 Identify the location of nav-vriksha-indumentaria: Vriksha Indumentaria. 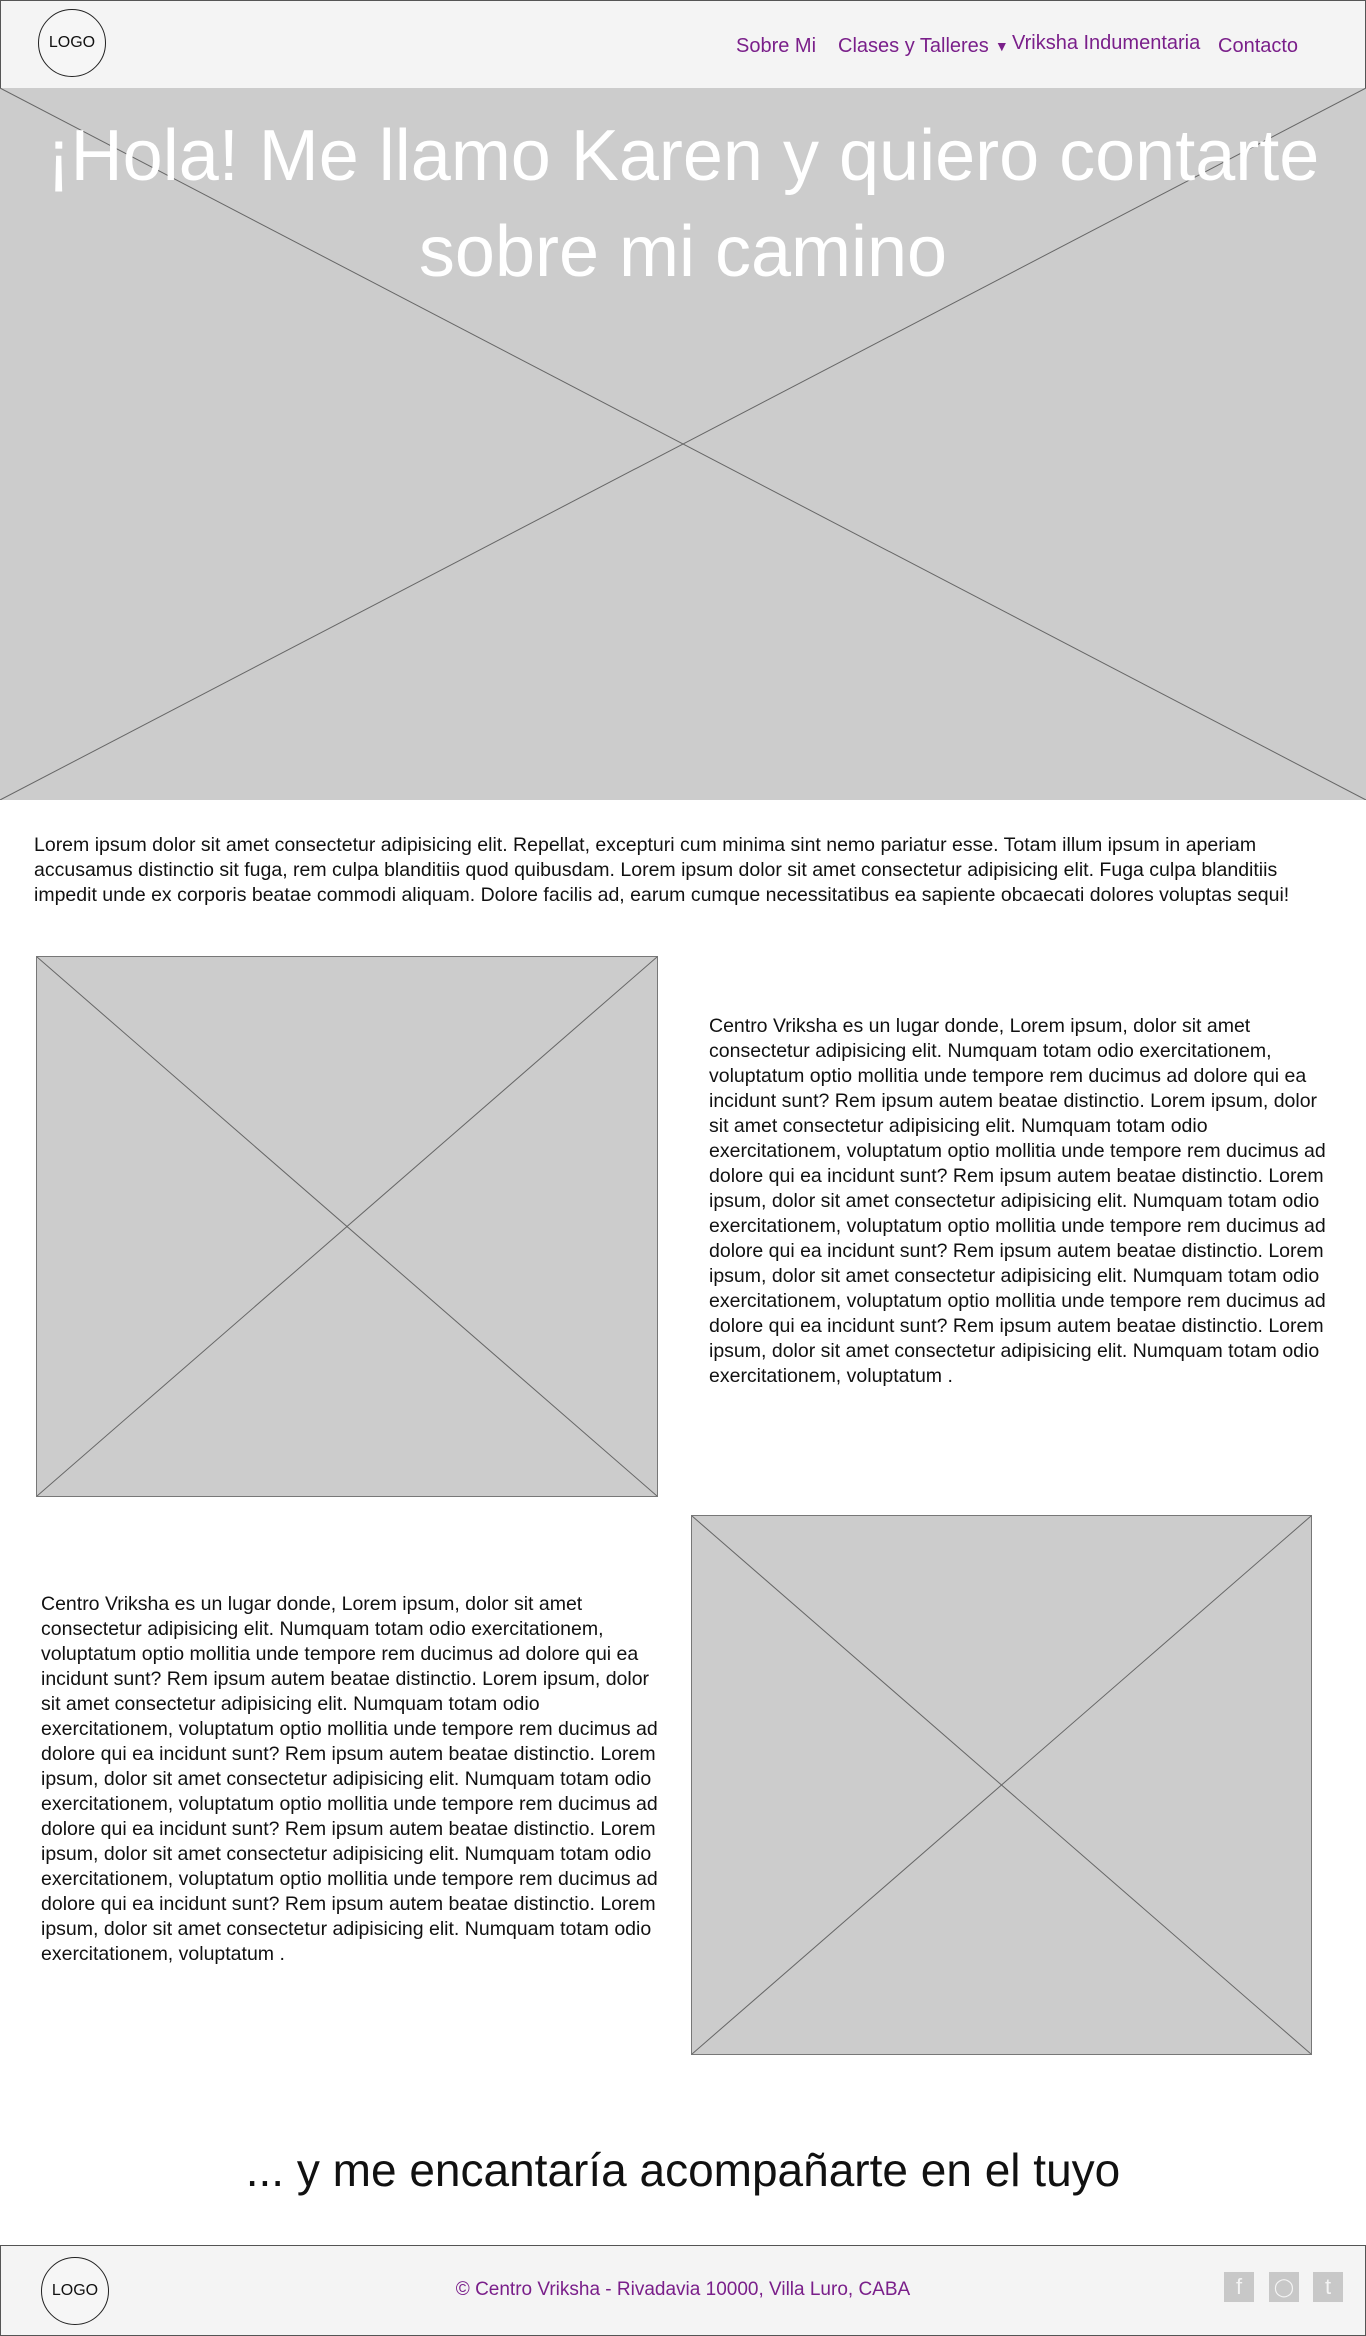
(1106, 43).